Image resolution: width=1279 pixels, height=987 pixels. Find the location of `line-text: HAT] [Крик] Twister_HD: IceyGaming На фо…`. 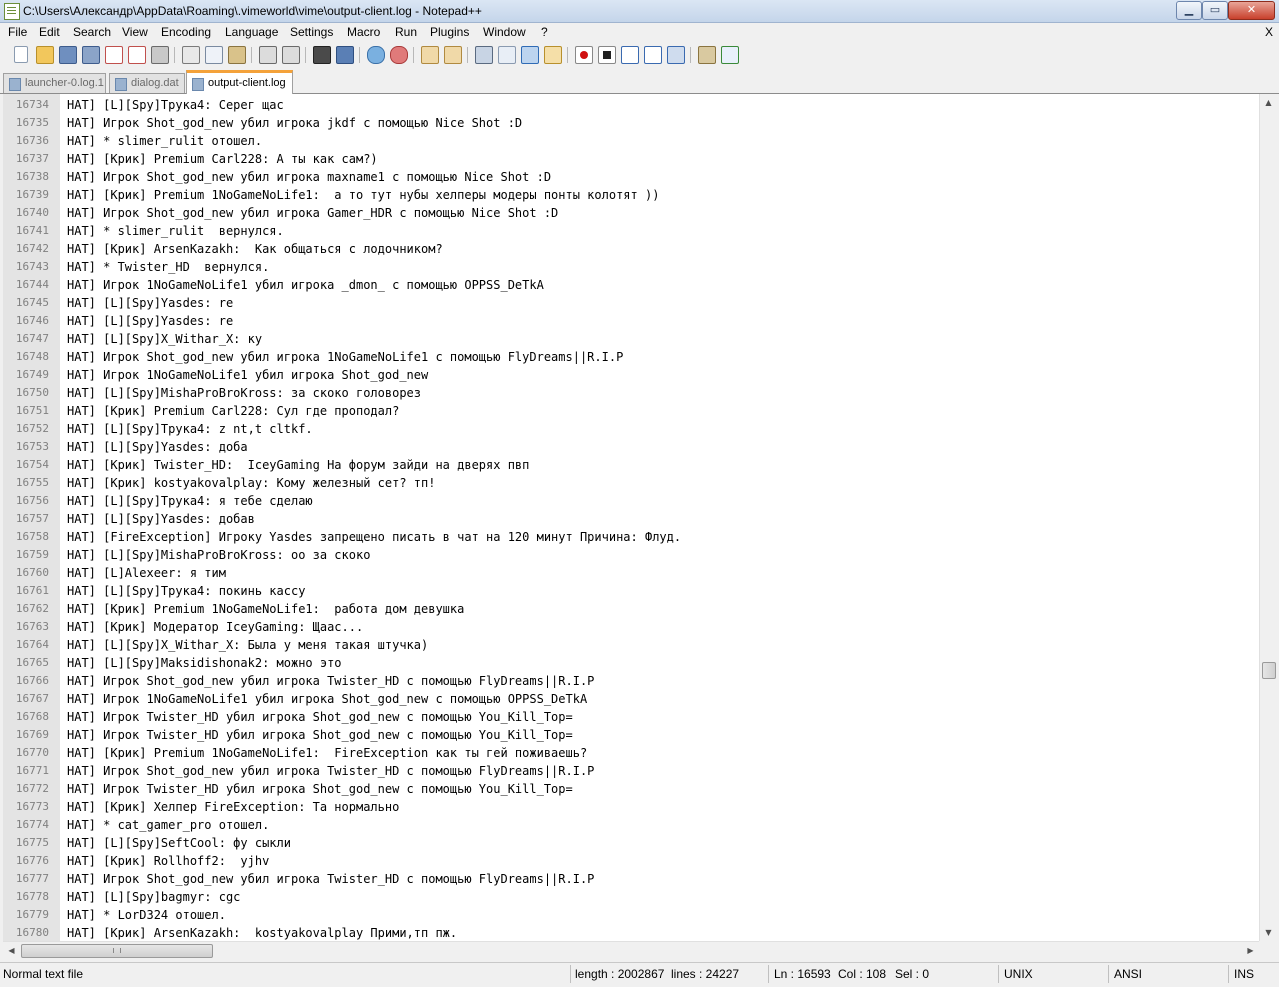

line-text: HAT] [Крик] Twister_HD: IceyGaming На фо… is located at coordinates (298, 465).